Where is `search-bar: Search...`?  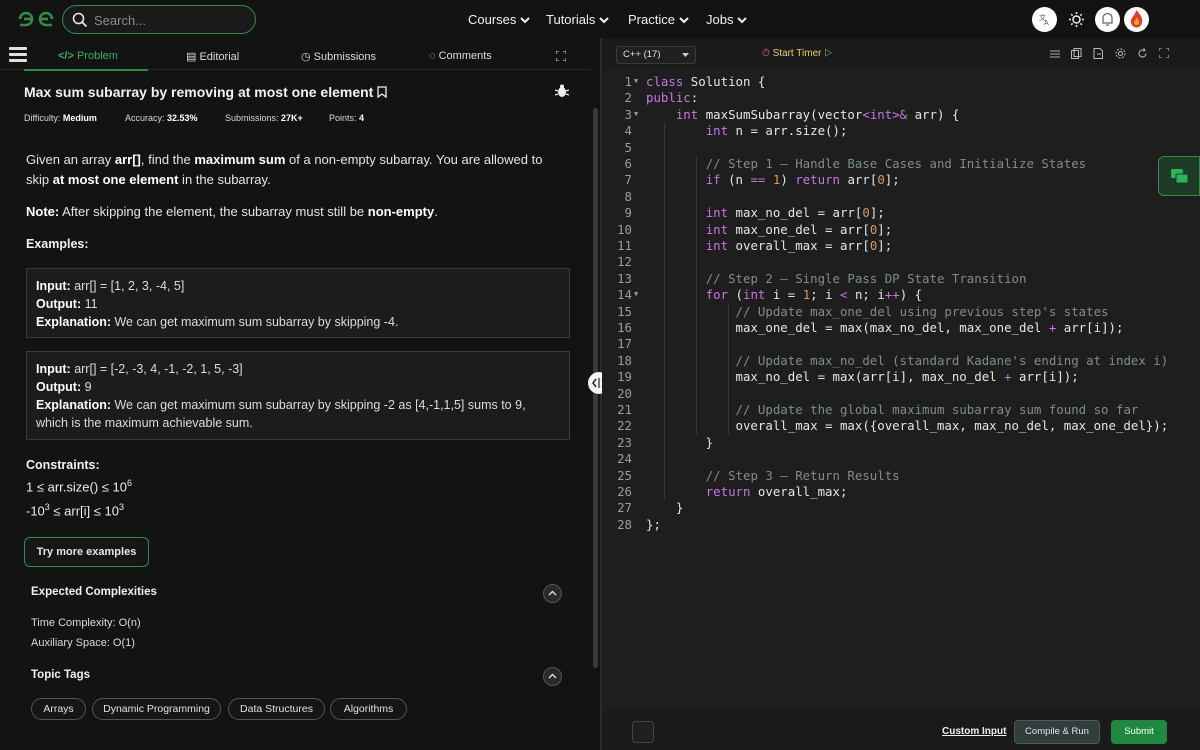
search-bar: Search... is located at coordinates (159, 19).